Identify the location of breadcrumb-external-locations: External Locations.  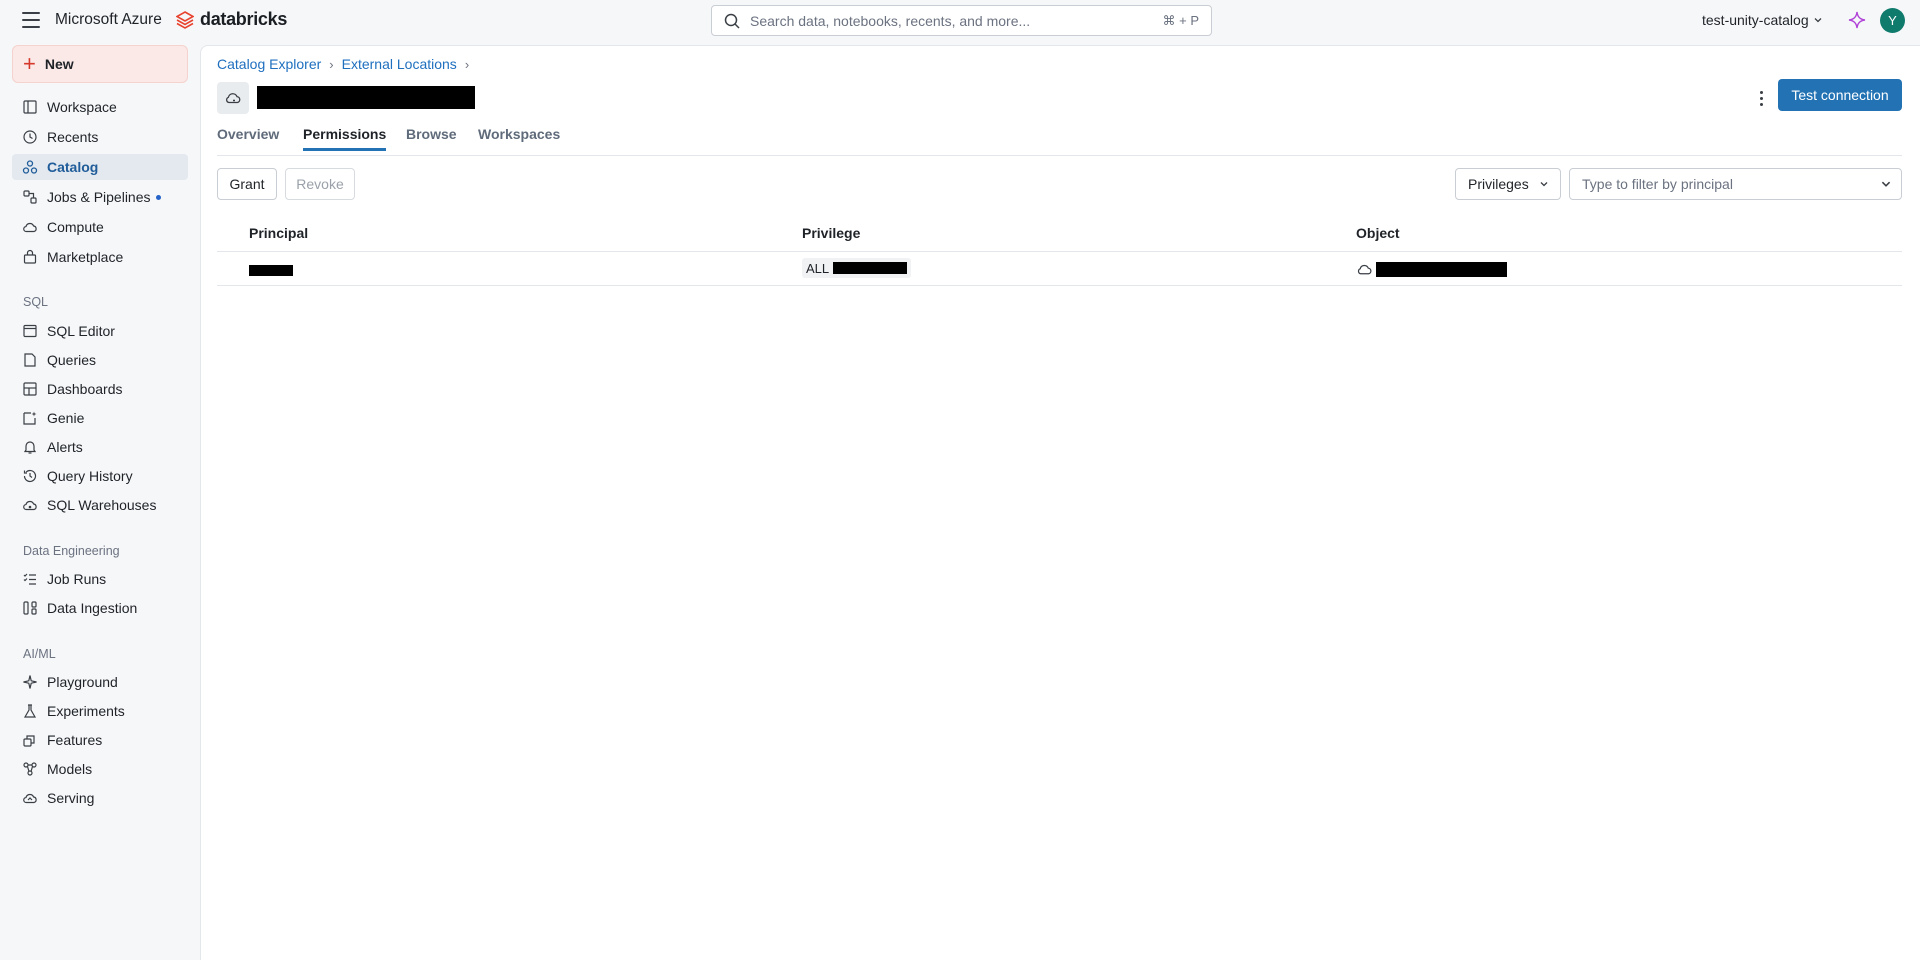
(399, 64).